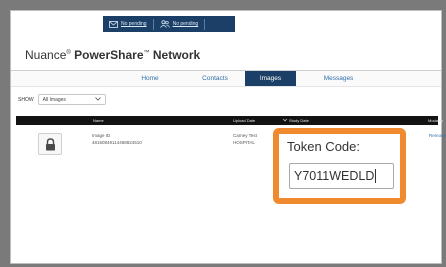  I want to click on top-bar-strip: No pending No pending, so click(169, 24).